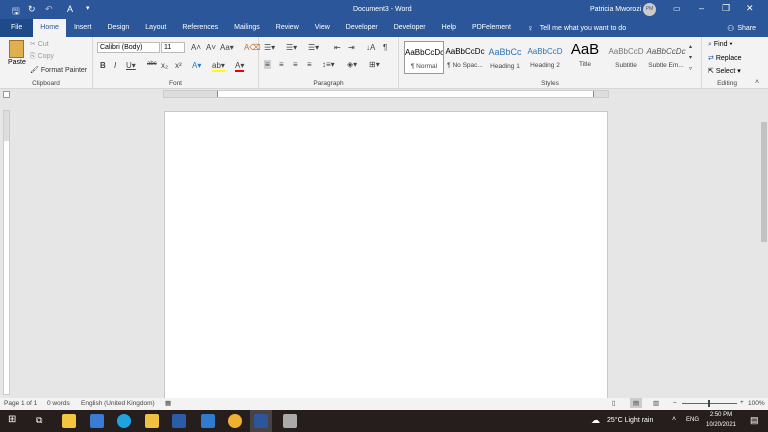 The width and height of the screenshot is (768, 432). What do you see at coordinates (152, 421) in the screenshot?
I see `file-explorer-icon` at bounding box center [152, 421].